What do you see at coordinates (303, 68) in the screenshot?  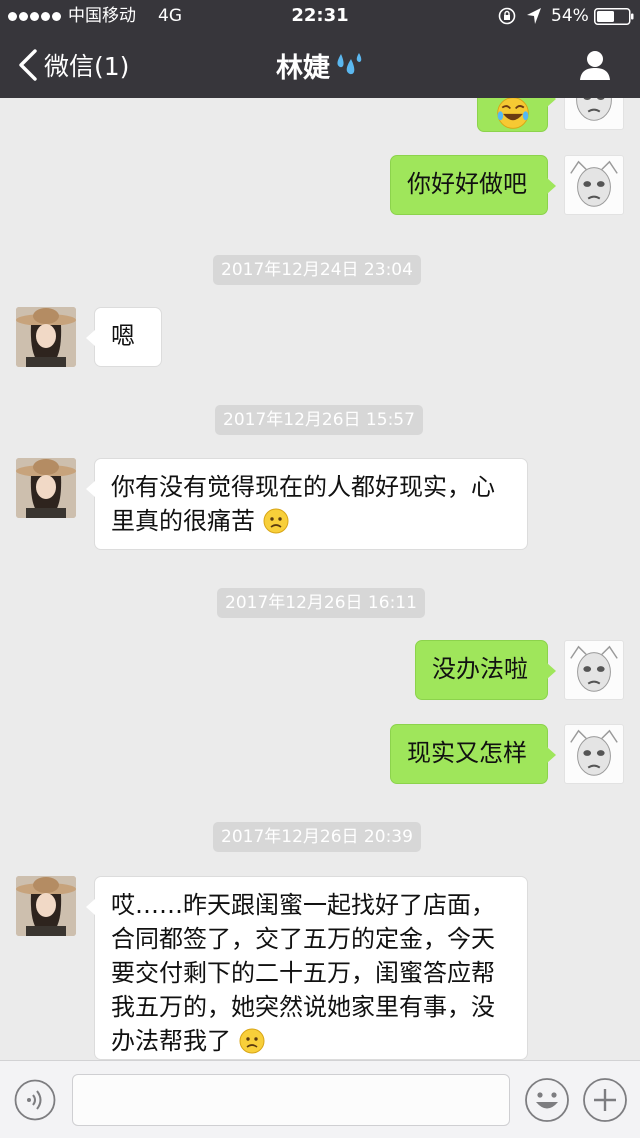 I see `contact-name: 林婕` at bounding box center [303, 68].